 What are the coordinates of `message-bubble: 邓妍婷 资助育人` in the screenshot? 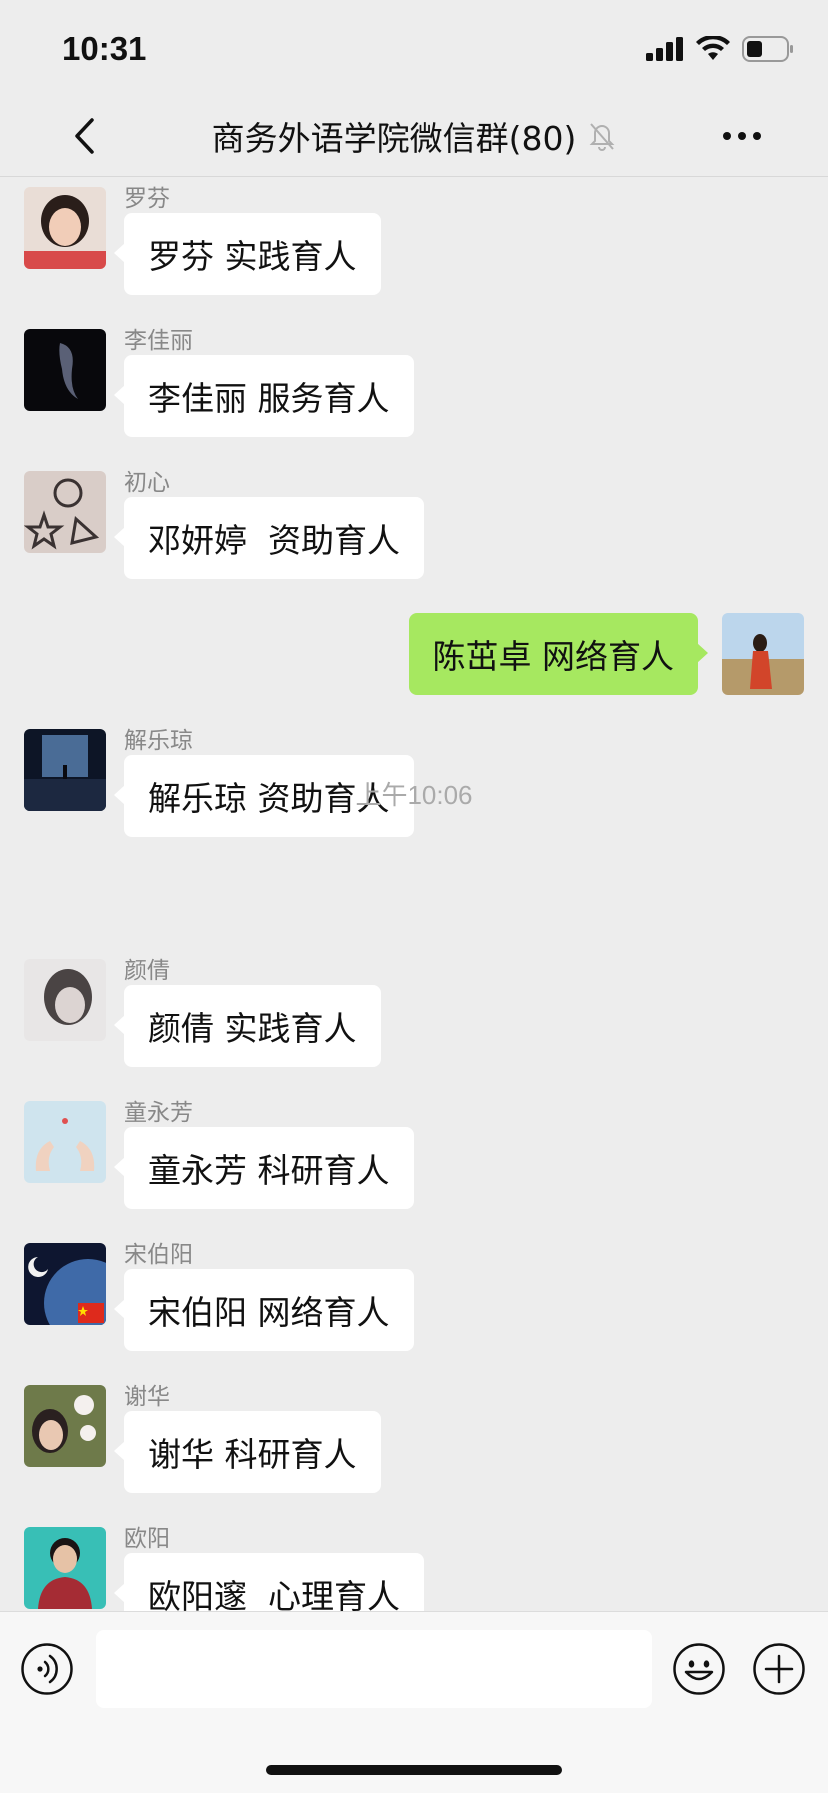 It's located at (269, 538).